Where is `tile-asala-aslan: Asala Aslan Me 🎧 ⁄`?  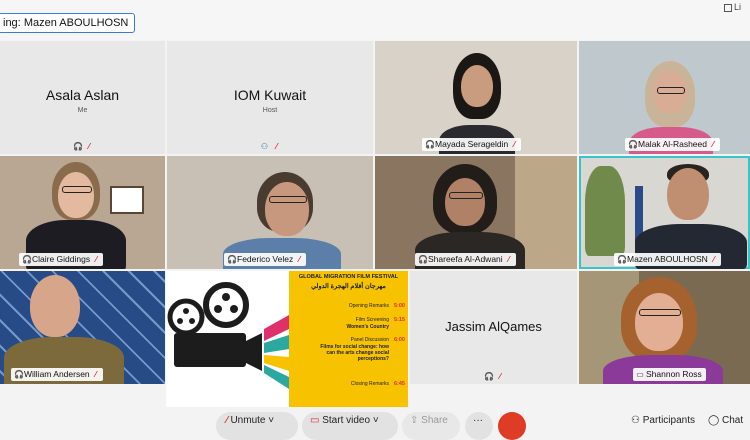
tile-asala-aslan: Asala Aslan Me 🎧 ⁄ is located at coordinates (82, 97).